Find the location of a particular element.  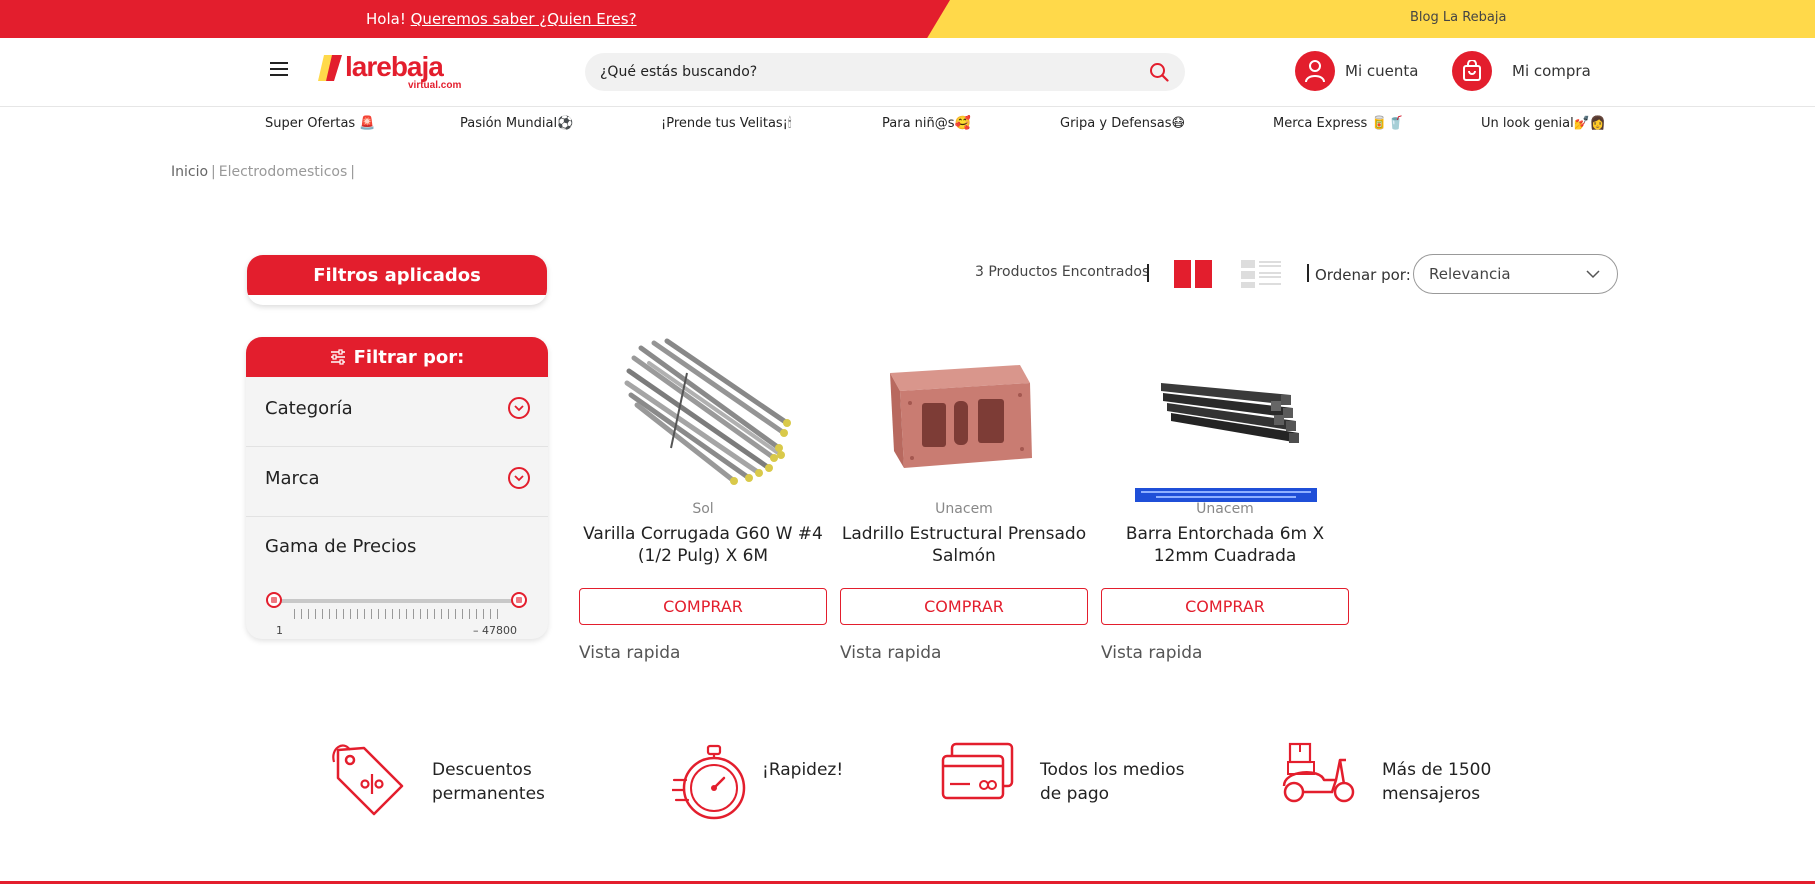

price-slider-ticks is located at coordinates (396, 614).